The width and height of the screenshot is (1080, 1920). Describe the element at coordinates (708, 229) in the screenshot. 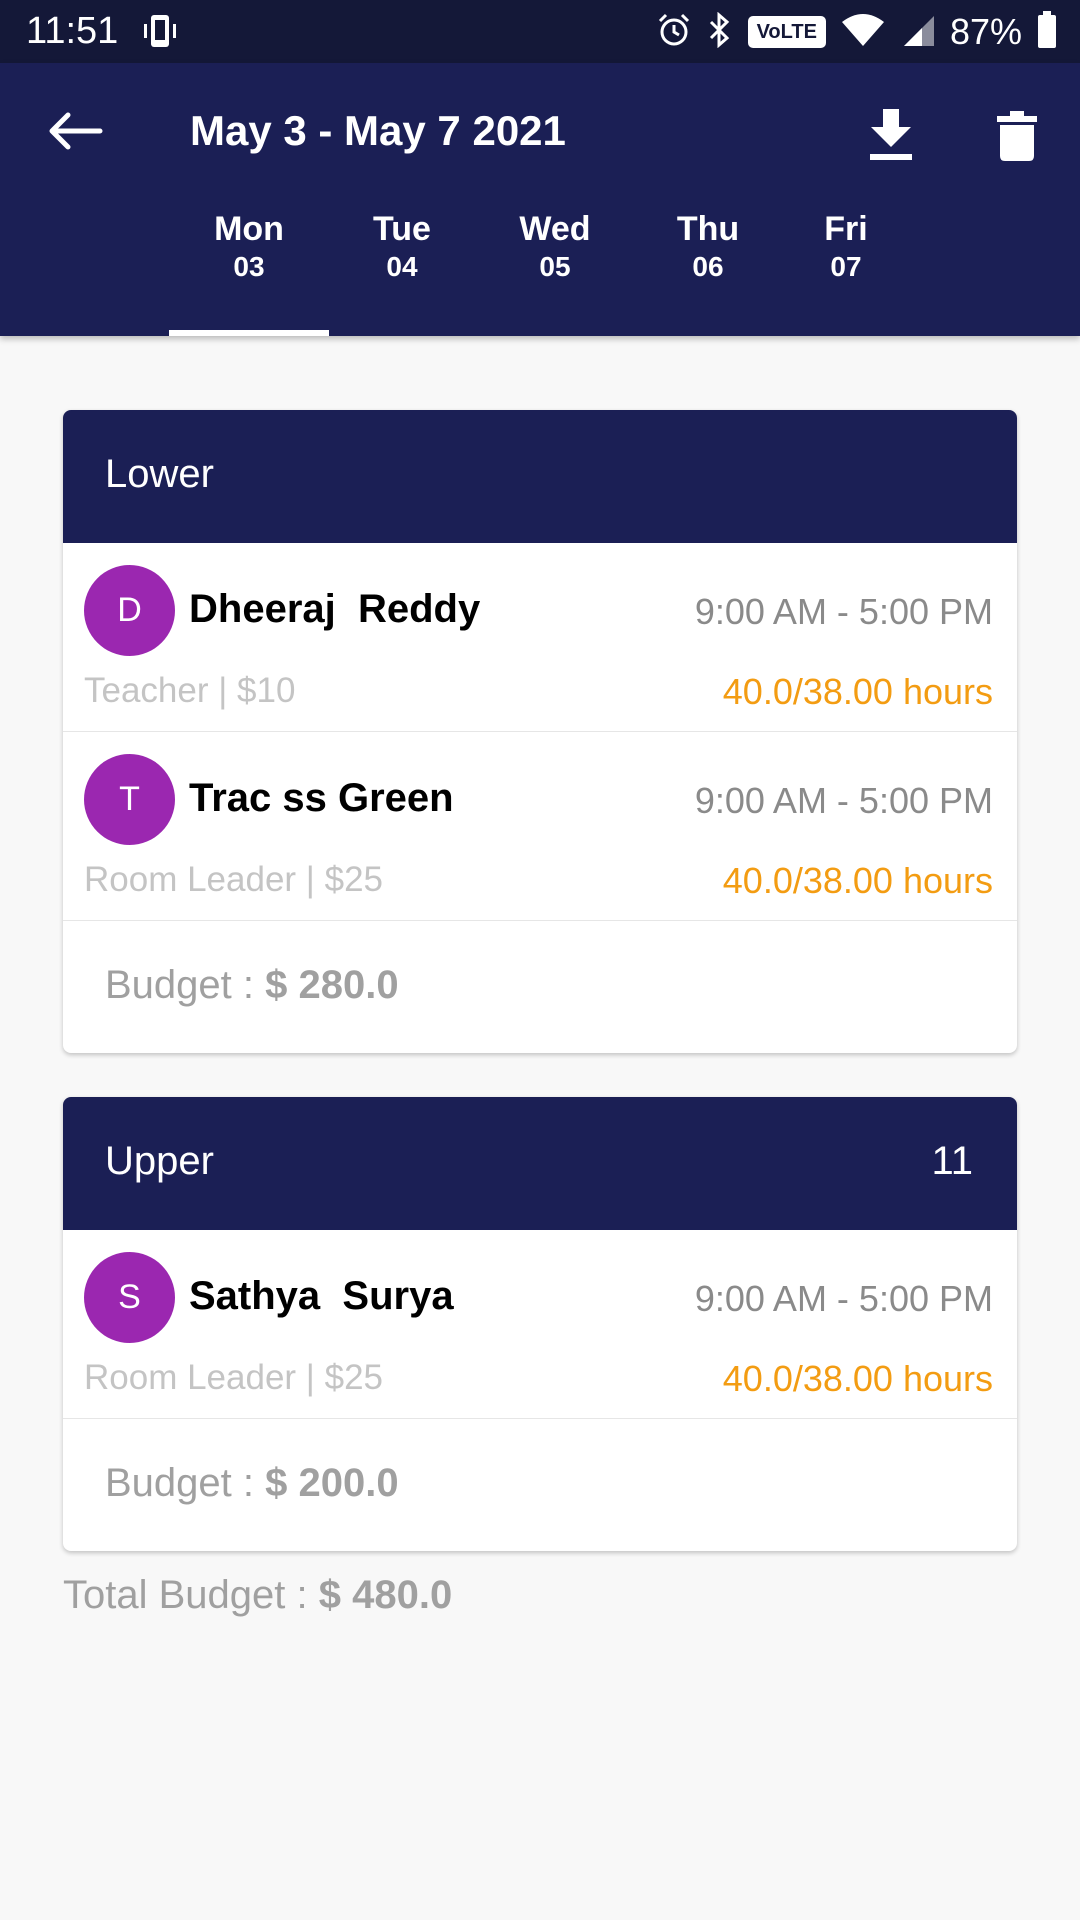

I see `tab-day-name: Thu` at that location.